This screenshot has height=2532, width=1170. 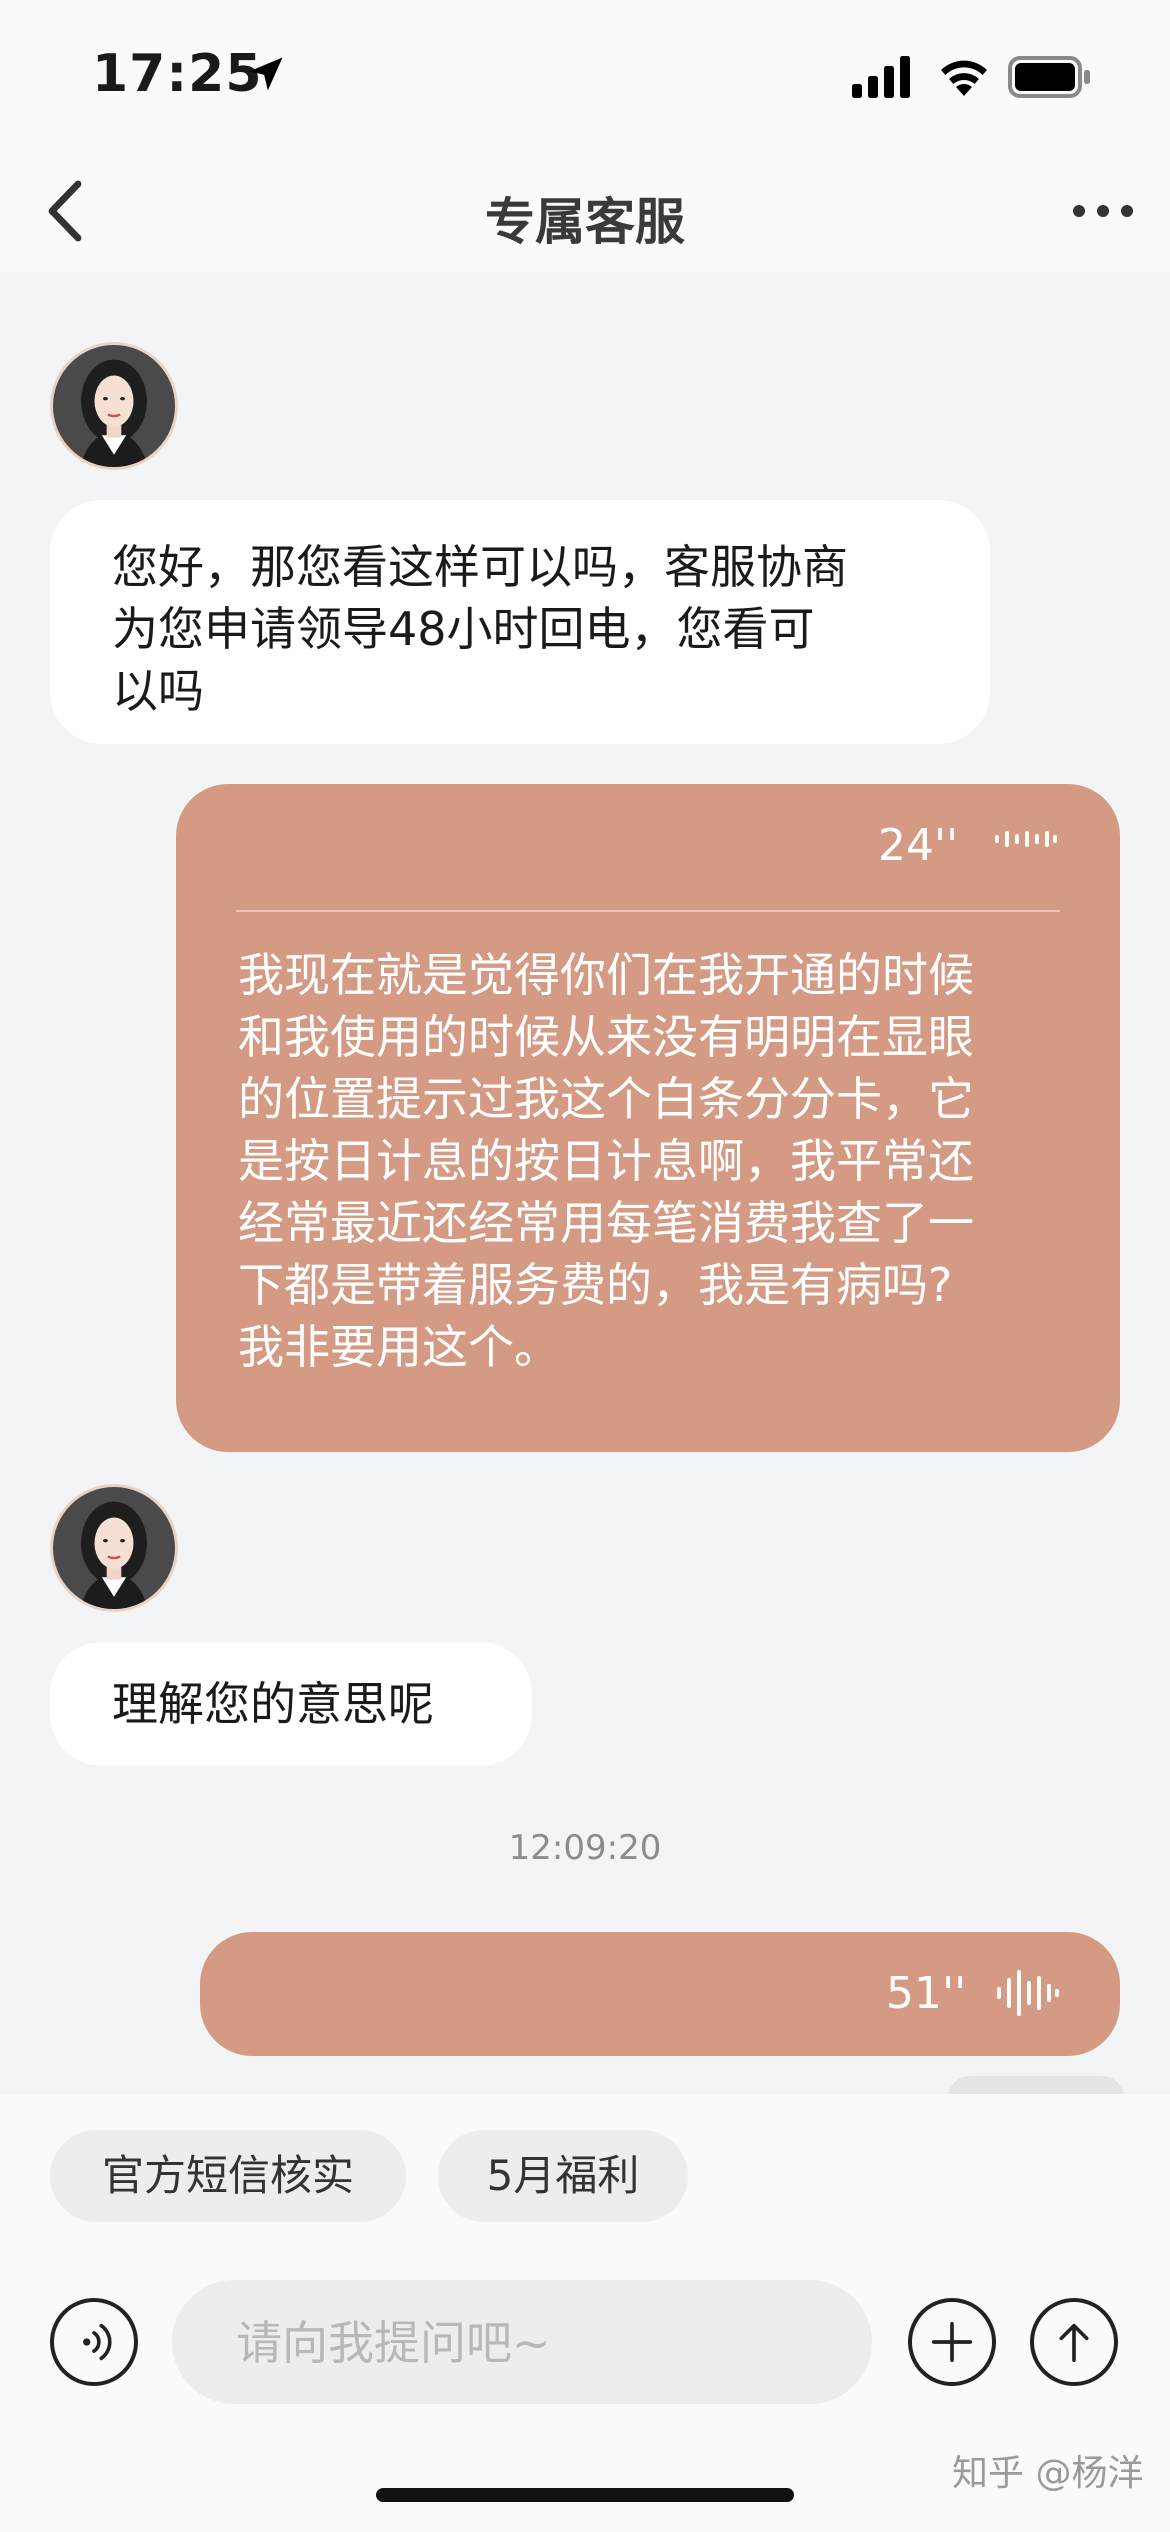 What do you see at coordinates (1049, 77) in the screenshot?
I see `battery-icon` at bounding box center [1049, 77].